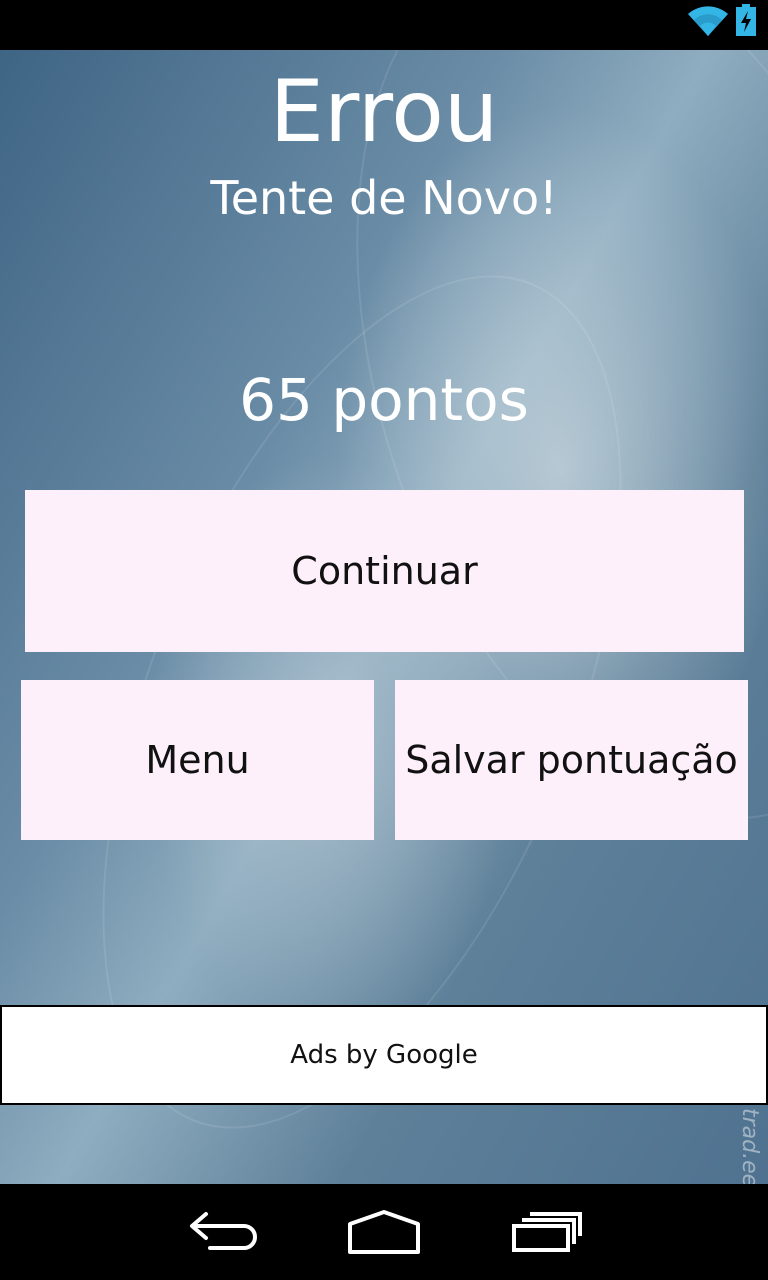  Describe the element at coordinates (197, 760) in the screenshot. I see `menu-button: Menu` at that location.